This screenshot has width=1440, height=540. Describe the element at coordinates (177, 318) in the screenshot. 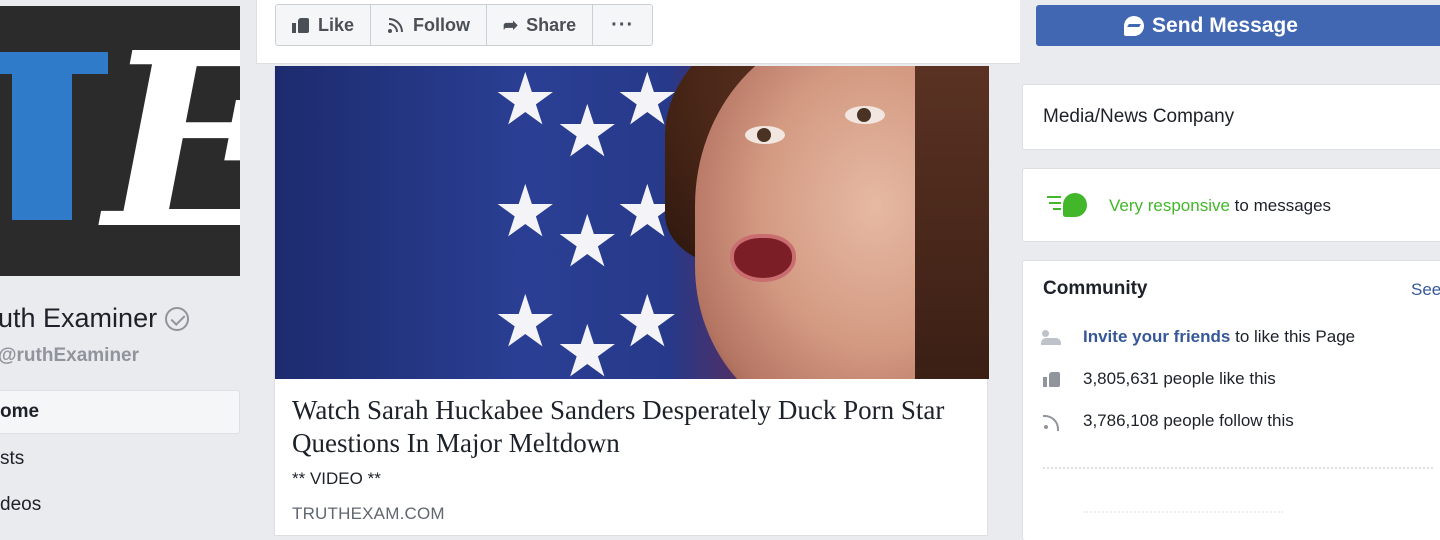

I see `verified-badge-icon` at that location.